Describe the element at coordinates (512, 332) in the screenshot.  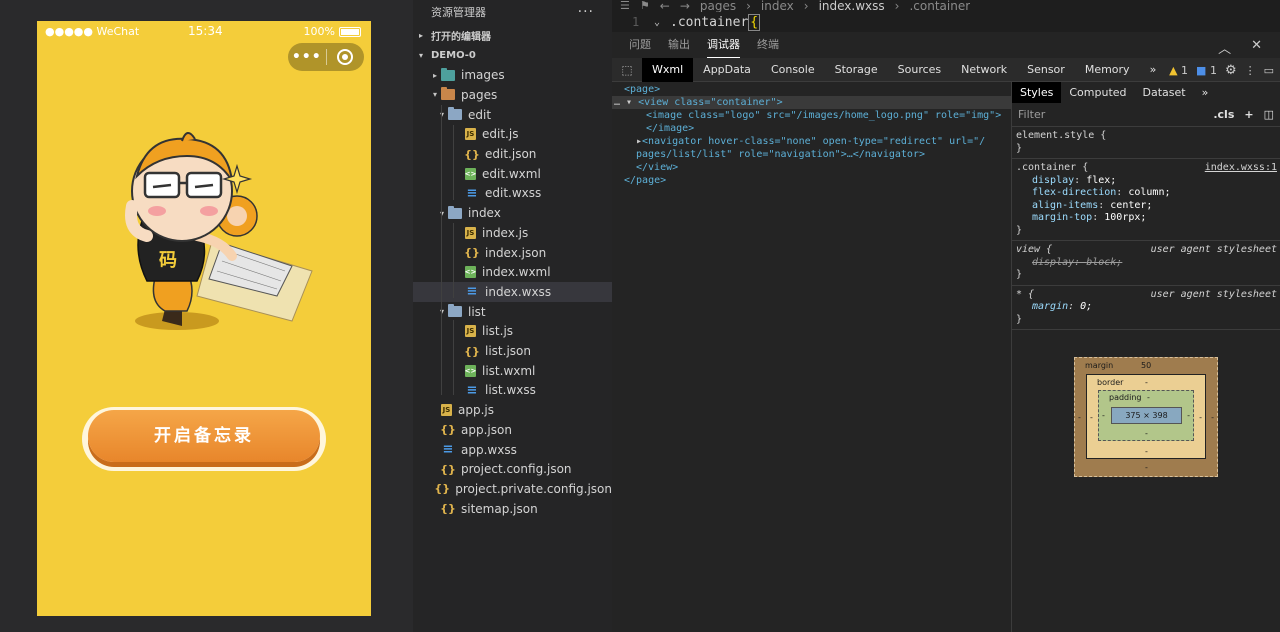
I see `tree-file: JS list.js` at that location.